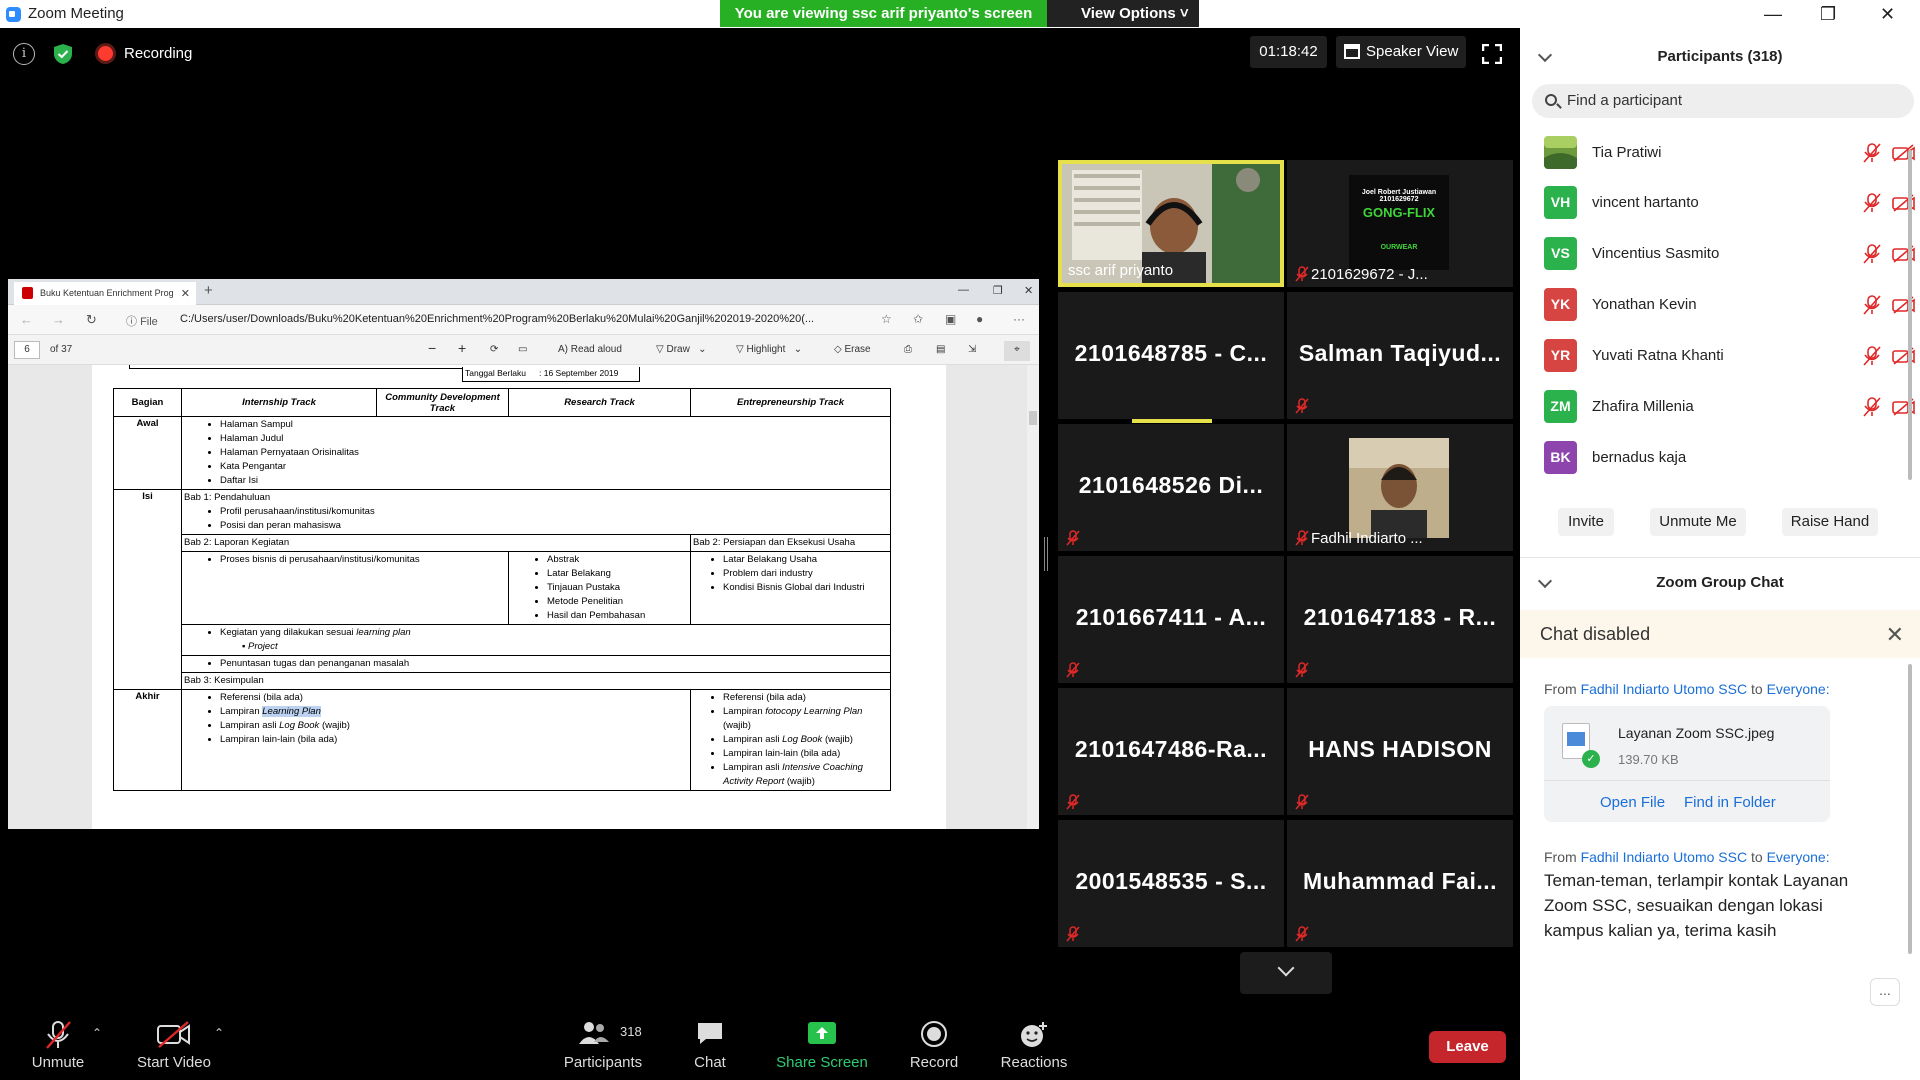  I want to click on participant-row: BK bernadus kaja, so click(1724, 459).